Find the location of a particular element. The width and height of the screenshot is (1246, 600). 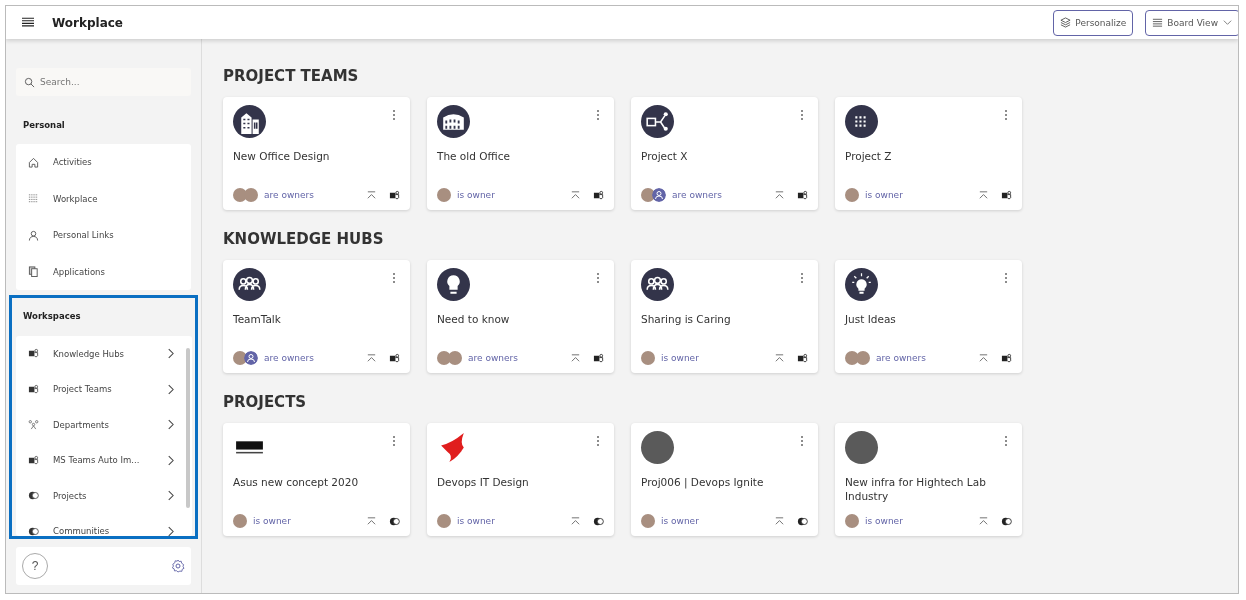

menu-icon is located at coordinates (28, 22).